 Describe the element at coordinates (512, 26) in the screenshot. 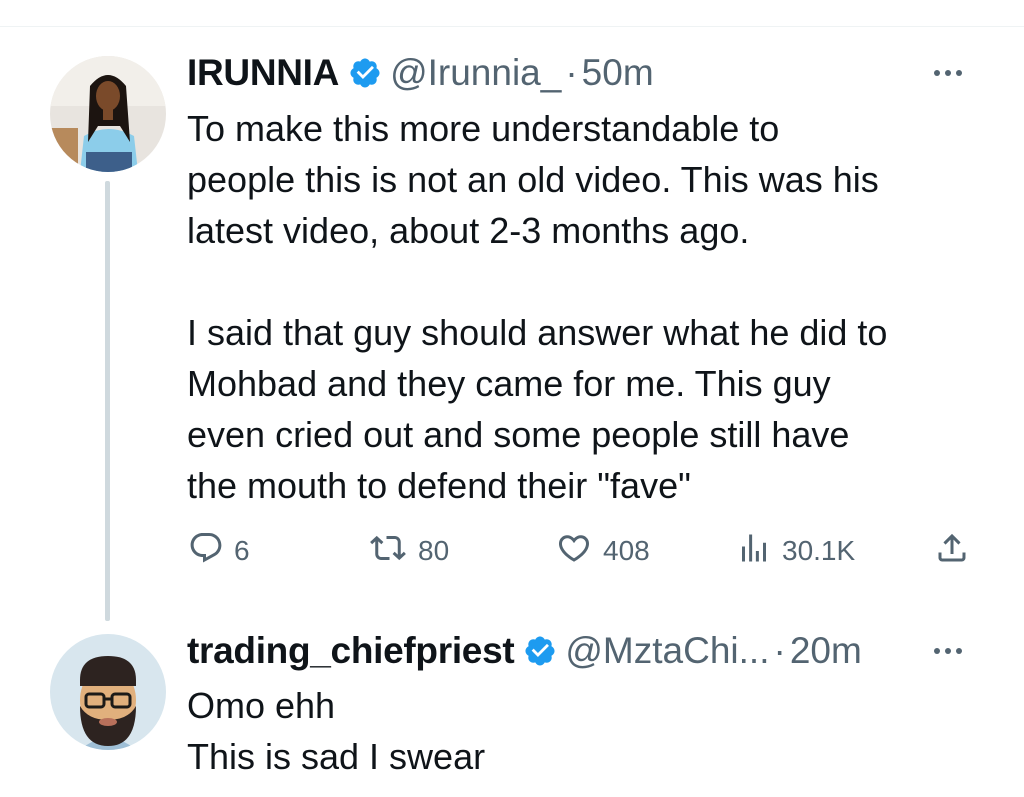

I see `top-divider` at that location.